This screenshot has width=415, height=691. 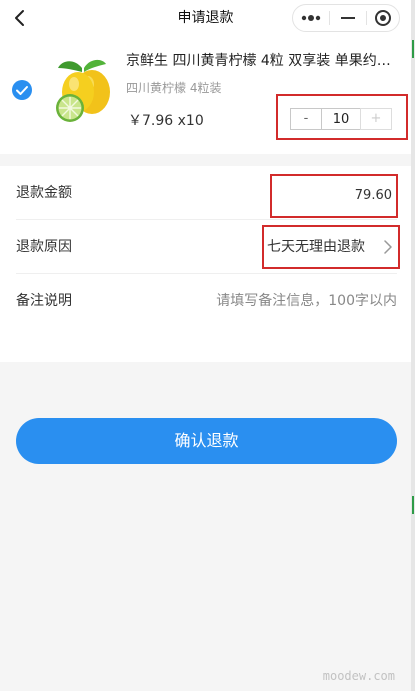 What do you see at coordinates (358, 676) in the screenshot?
I see `watermark: moodew.com` at bounding box center [358, 676].